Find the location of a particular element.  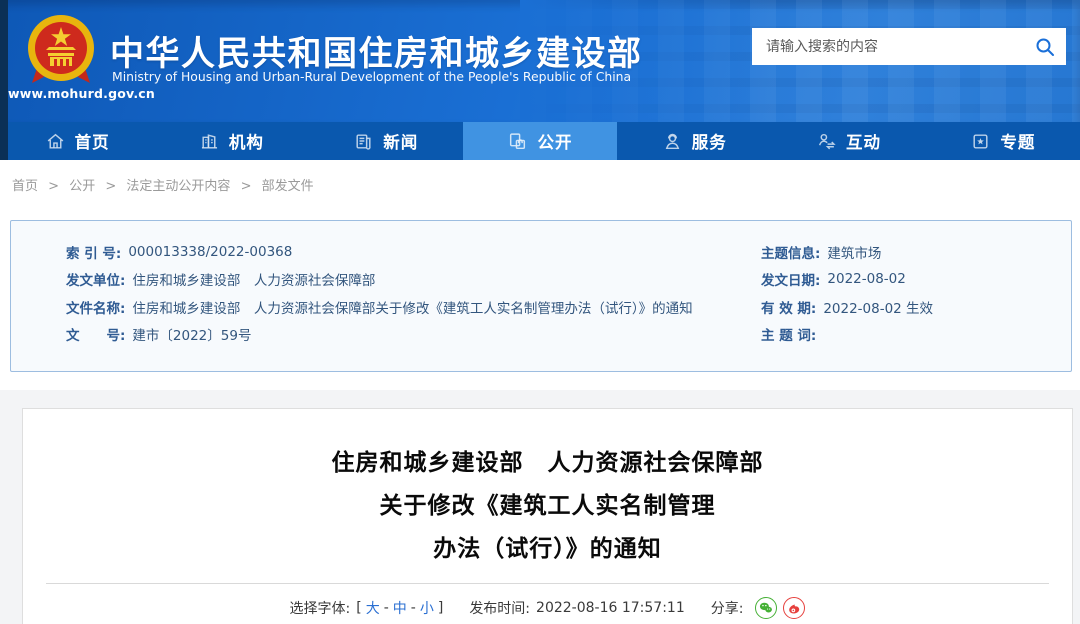

nav-label: 服务 is located at coordinates (709, 142).